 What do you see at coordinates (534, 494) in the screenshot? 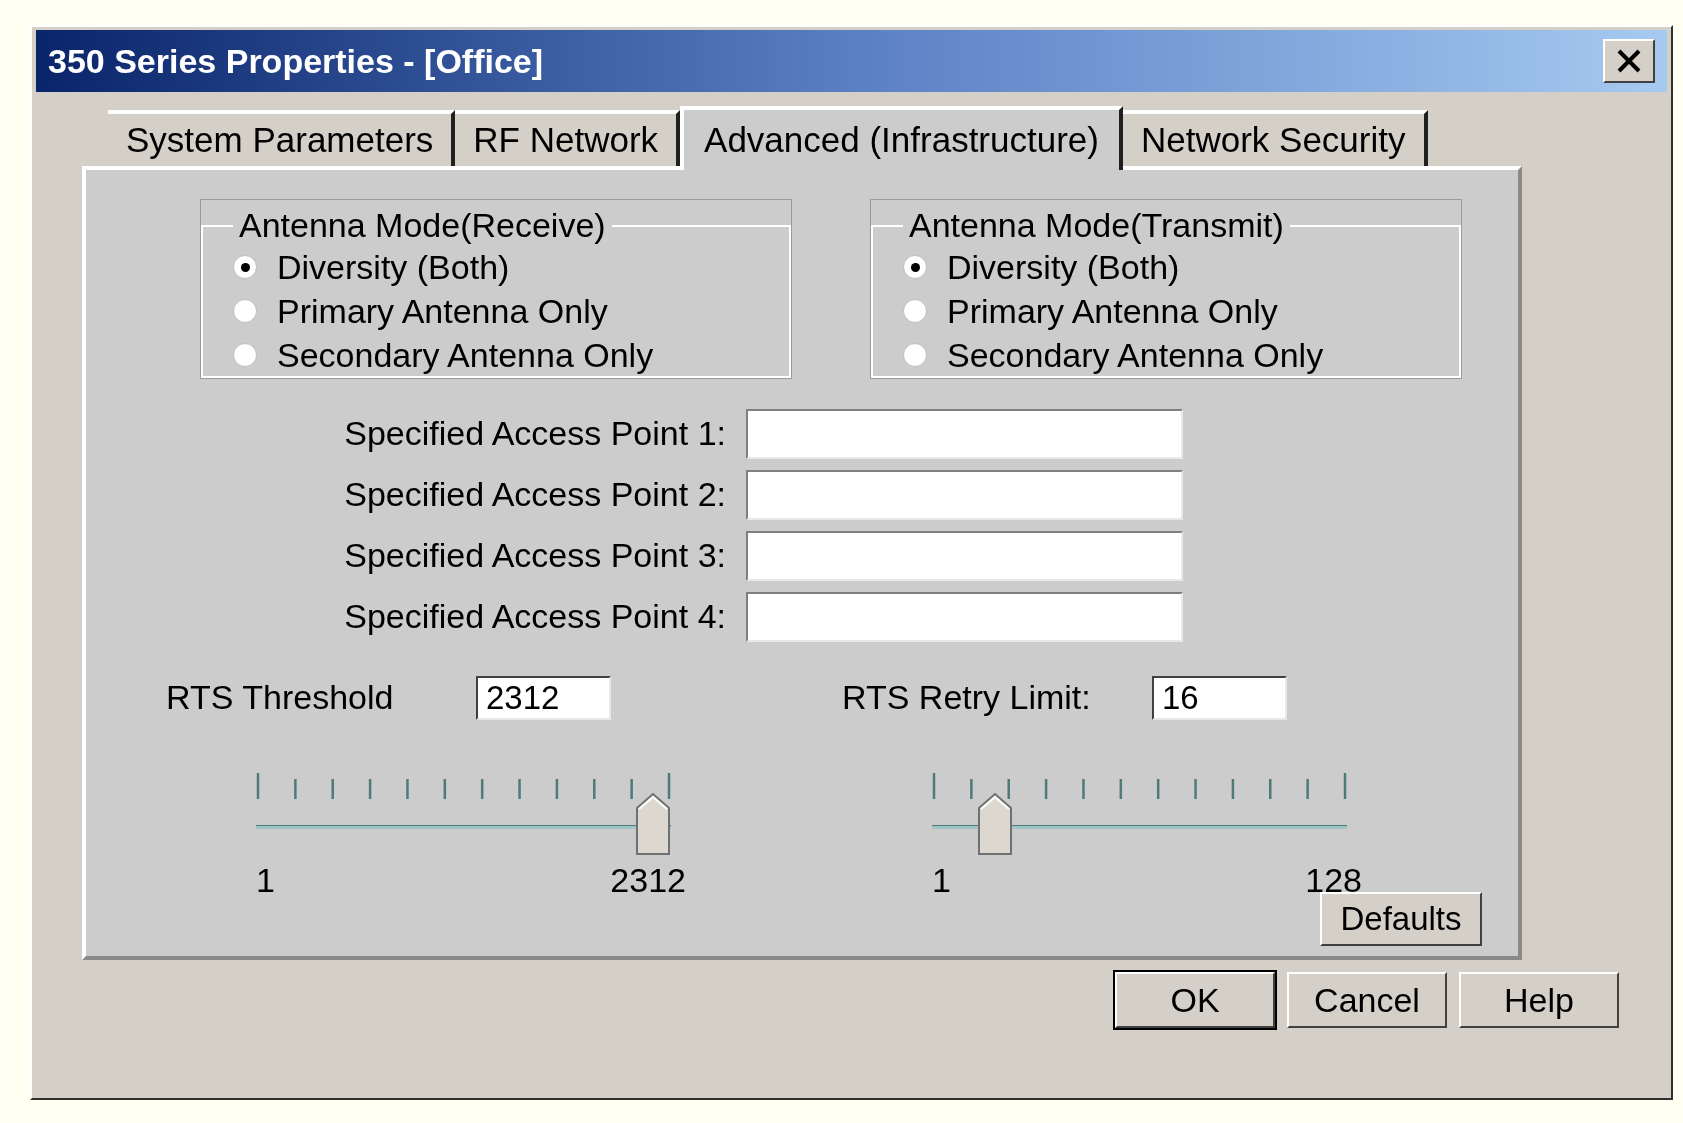
I see `field-label: Specified Access Point 2:` at bounding box center [534, 494].